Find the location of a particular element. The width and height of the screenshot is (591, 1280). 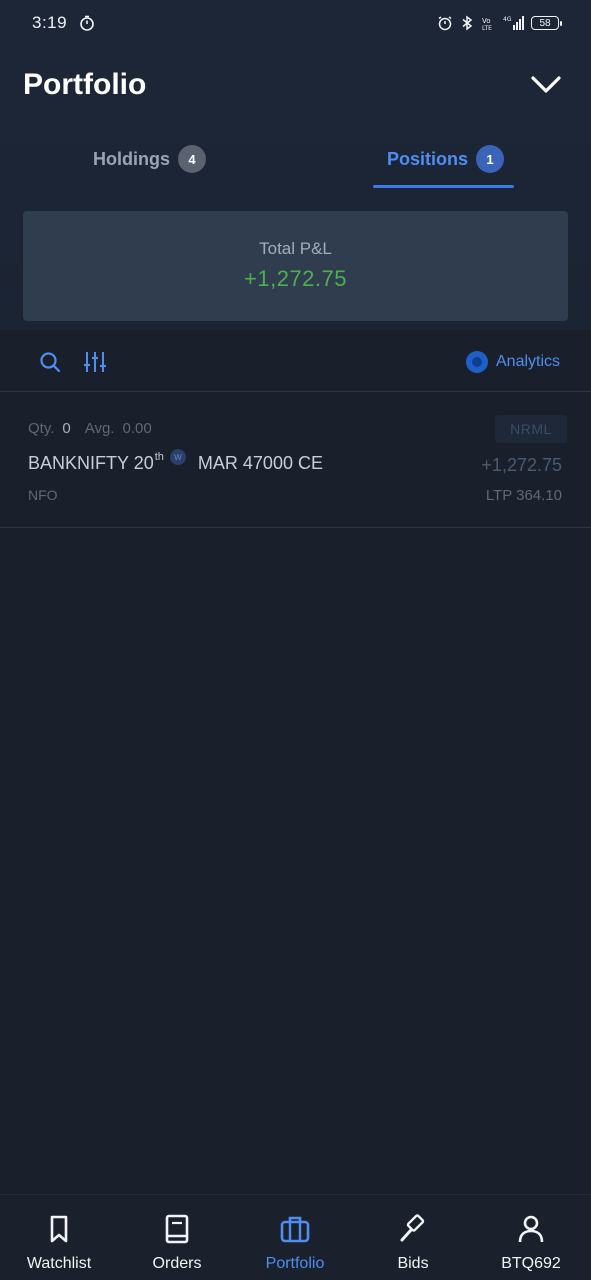

symbol-prefix: BANKNIFTY 20 is located at coordinates (91, 463).